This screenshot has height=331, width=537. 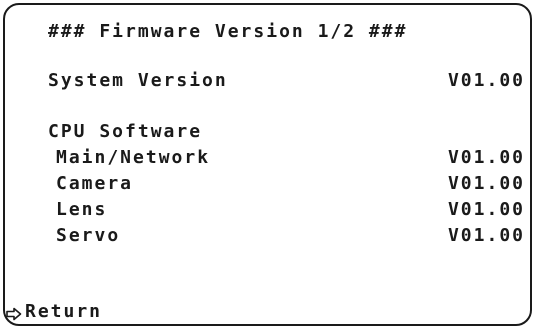 I want to click on return-menu-item: Return, so click(x=54, y=312).